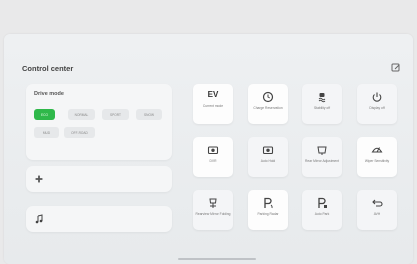 This screenshot has height=264, width=417. I want to click on drive-mode-eco: ECO, so click(44, 114).